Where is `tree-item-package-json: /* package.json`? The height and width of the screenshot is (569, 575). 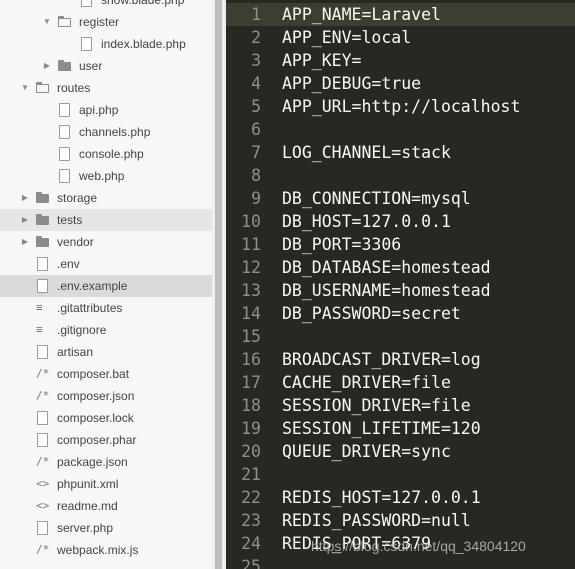 tree-item-package-json: /* package.json is located at coordinates (106, 462).